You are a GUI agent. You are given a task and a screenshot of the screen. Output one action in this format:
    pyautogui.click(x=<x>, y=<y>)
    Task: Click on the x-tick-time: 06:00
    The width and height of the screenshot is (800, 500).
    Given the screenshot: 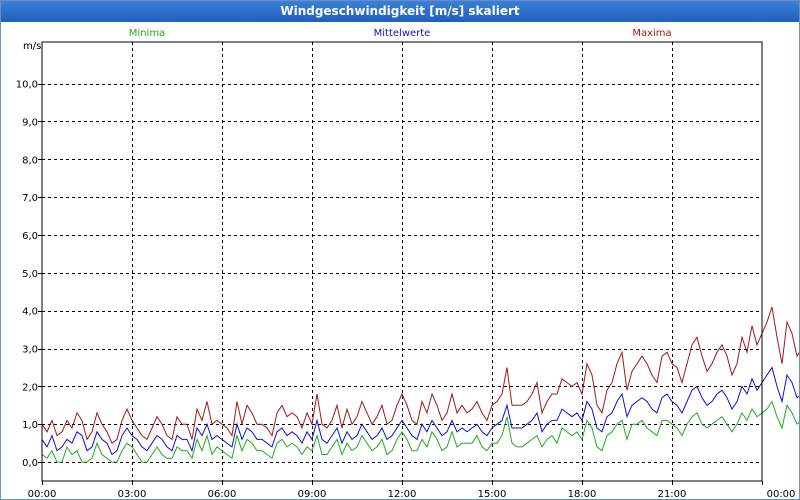 What is the action you would take?
    pyautogui.click(x=222, y=494)
    